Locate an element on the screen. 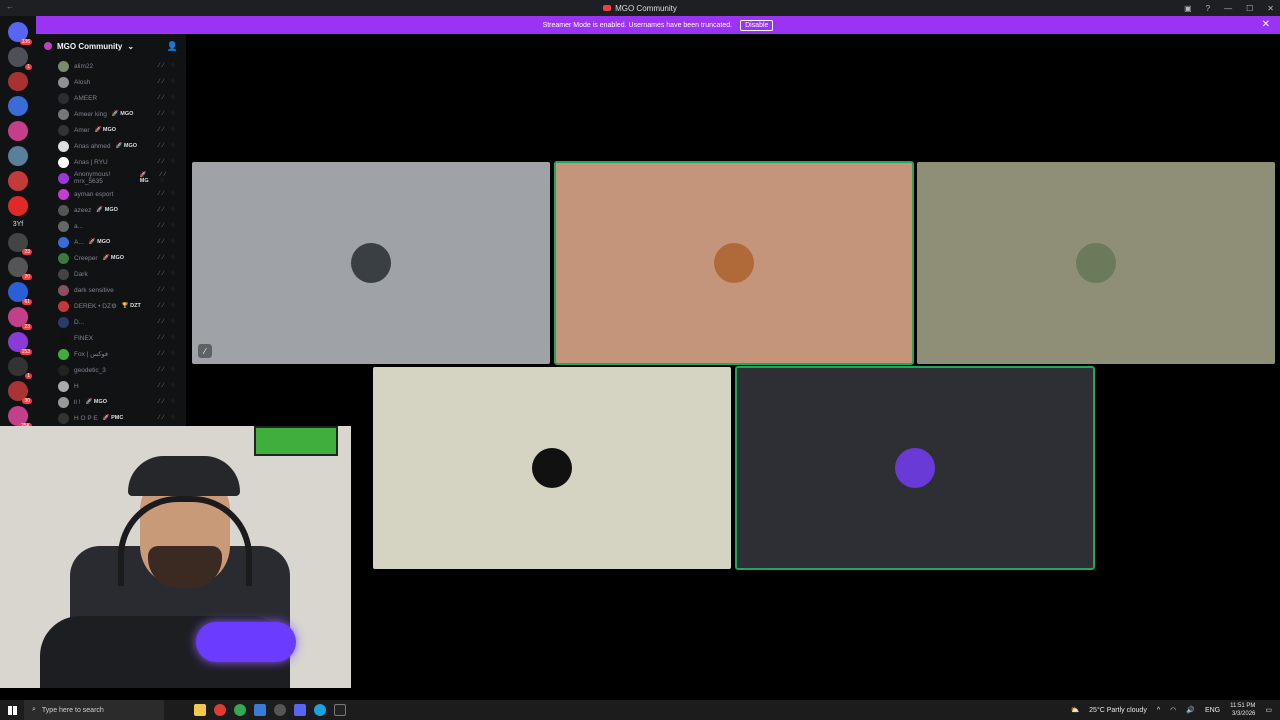  voice-member-row: Alosh ⁄⁄ ◌ is located at coordinates (111, 82).